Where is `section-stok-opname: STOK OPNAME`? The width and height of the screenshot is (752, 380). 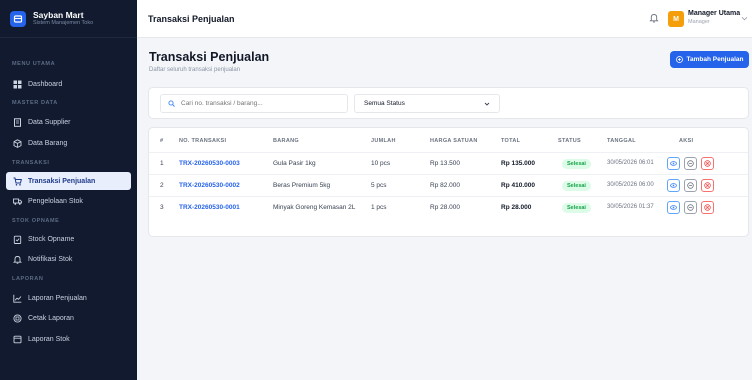
section-stok-opname: STOK OPNAME is located at coordinates (36, 221).